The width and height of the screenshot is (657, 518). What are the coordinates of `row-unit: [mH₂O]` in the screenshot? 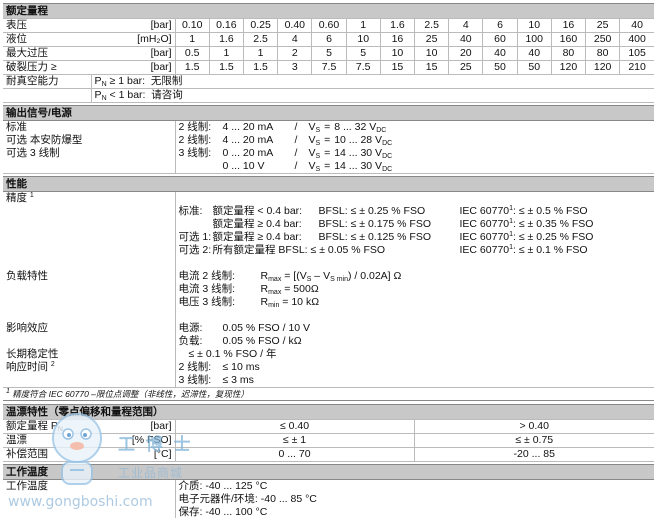 It's located at (133, 39).